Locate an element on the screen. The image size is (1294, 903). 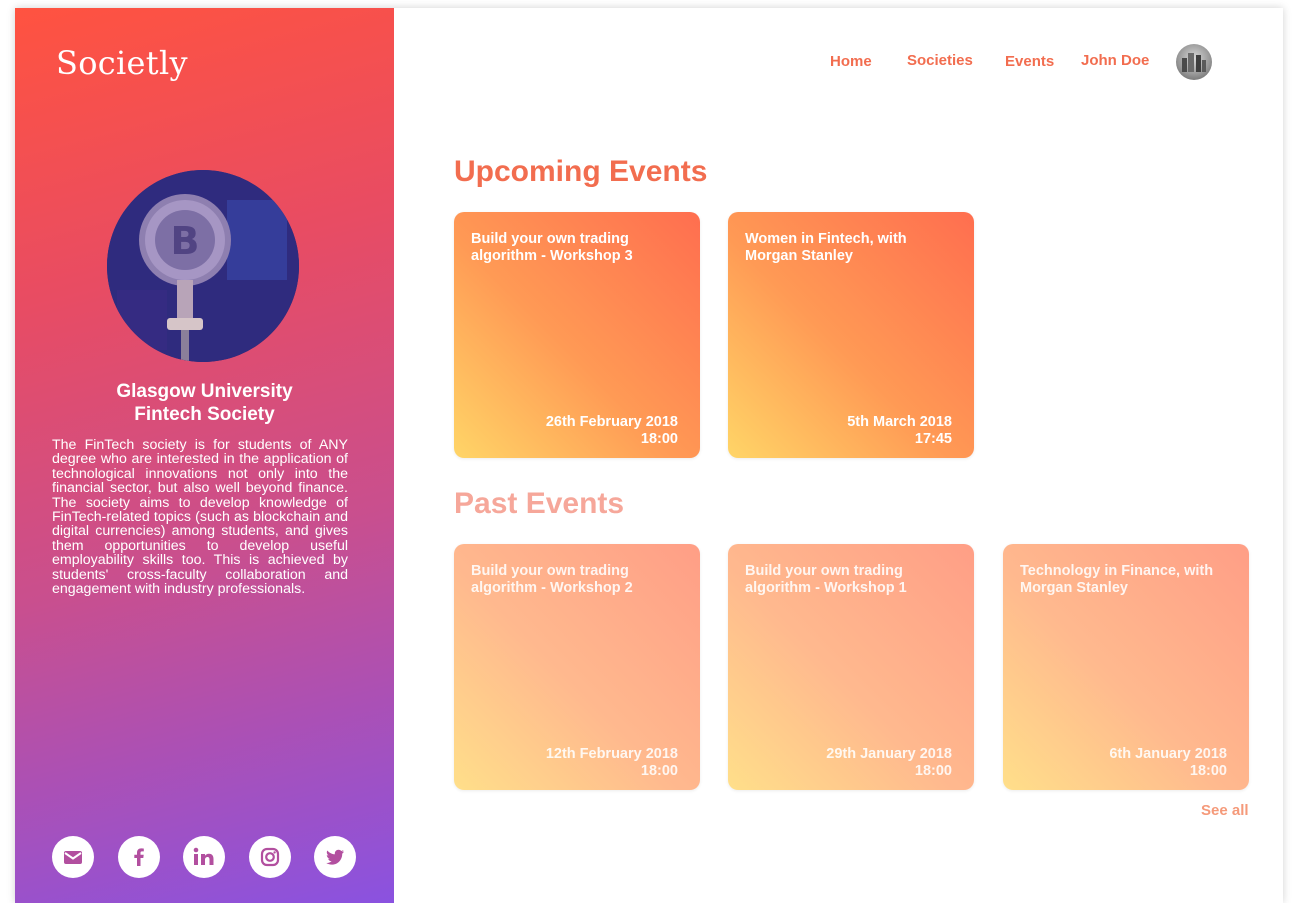
event-datetime: 5th March 2018 17:45 is located at coordinates (899, 431).